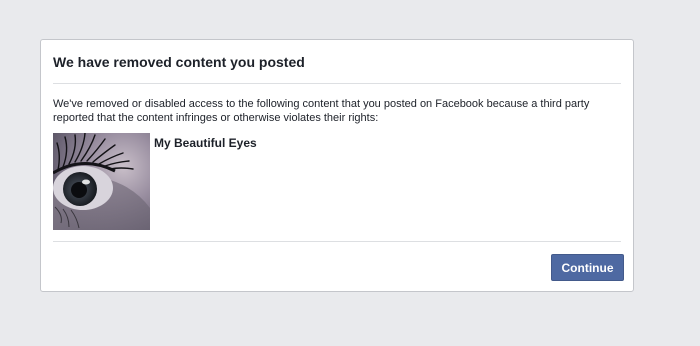 Image resolution: width=700 pixels, height=346 pixels. What do you see at coordinates (101, 181) in the screenshot?
I see `eye-photo-thumbnail` at bounding box center [101, 181].